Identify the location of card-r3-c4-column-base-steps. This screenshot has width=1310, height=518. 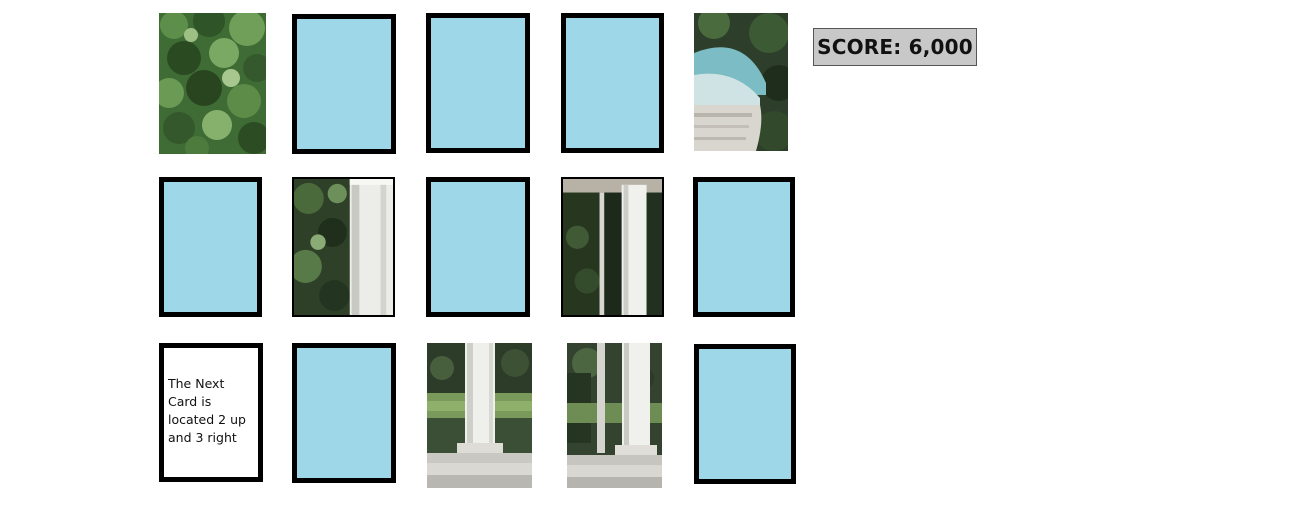
(614, 415).